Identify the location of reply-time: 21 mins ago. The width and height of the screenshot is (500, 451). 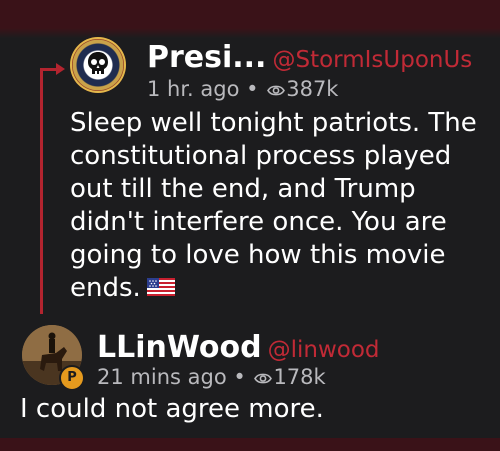
(162, 377).